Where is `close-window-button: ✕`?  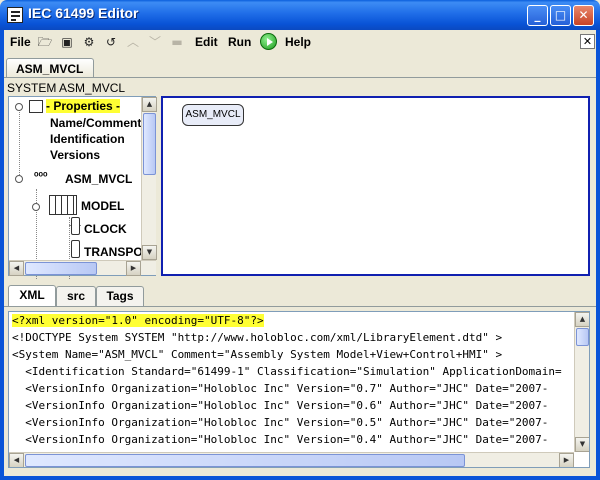
close-window-button: ✕ is located at coordinates (583, 15).